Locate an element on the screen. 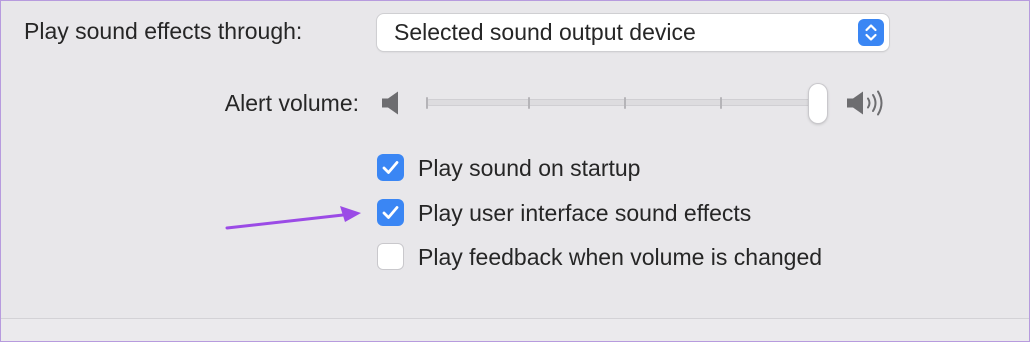  volume-feedback-checkbox is located at coordinates (390, 256).